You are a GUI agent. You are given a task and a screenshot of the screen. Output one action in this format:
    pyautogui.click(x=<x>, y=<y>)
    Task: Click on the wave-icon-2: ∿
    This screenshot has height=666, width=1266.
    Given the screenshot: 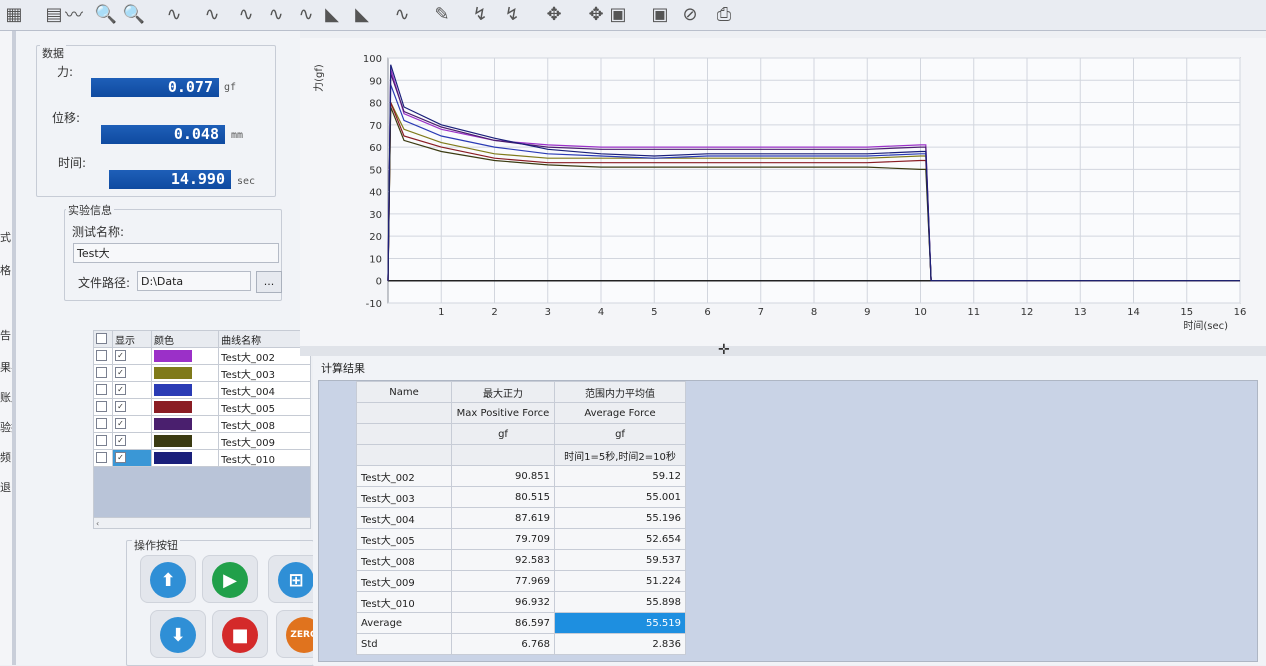 What is the action you would take?
    pyautogui.click(x=212, y=14)
    